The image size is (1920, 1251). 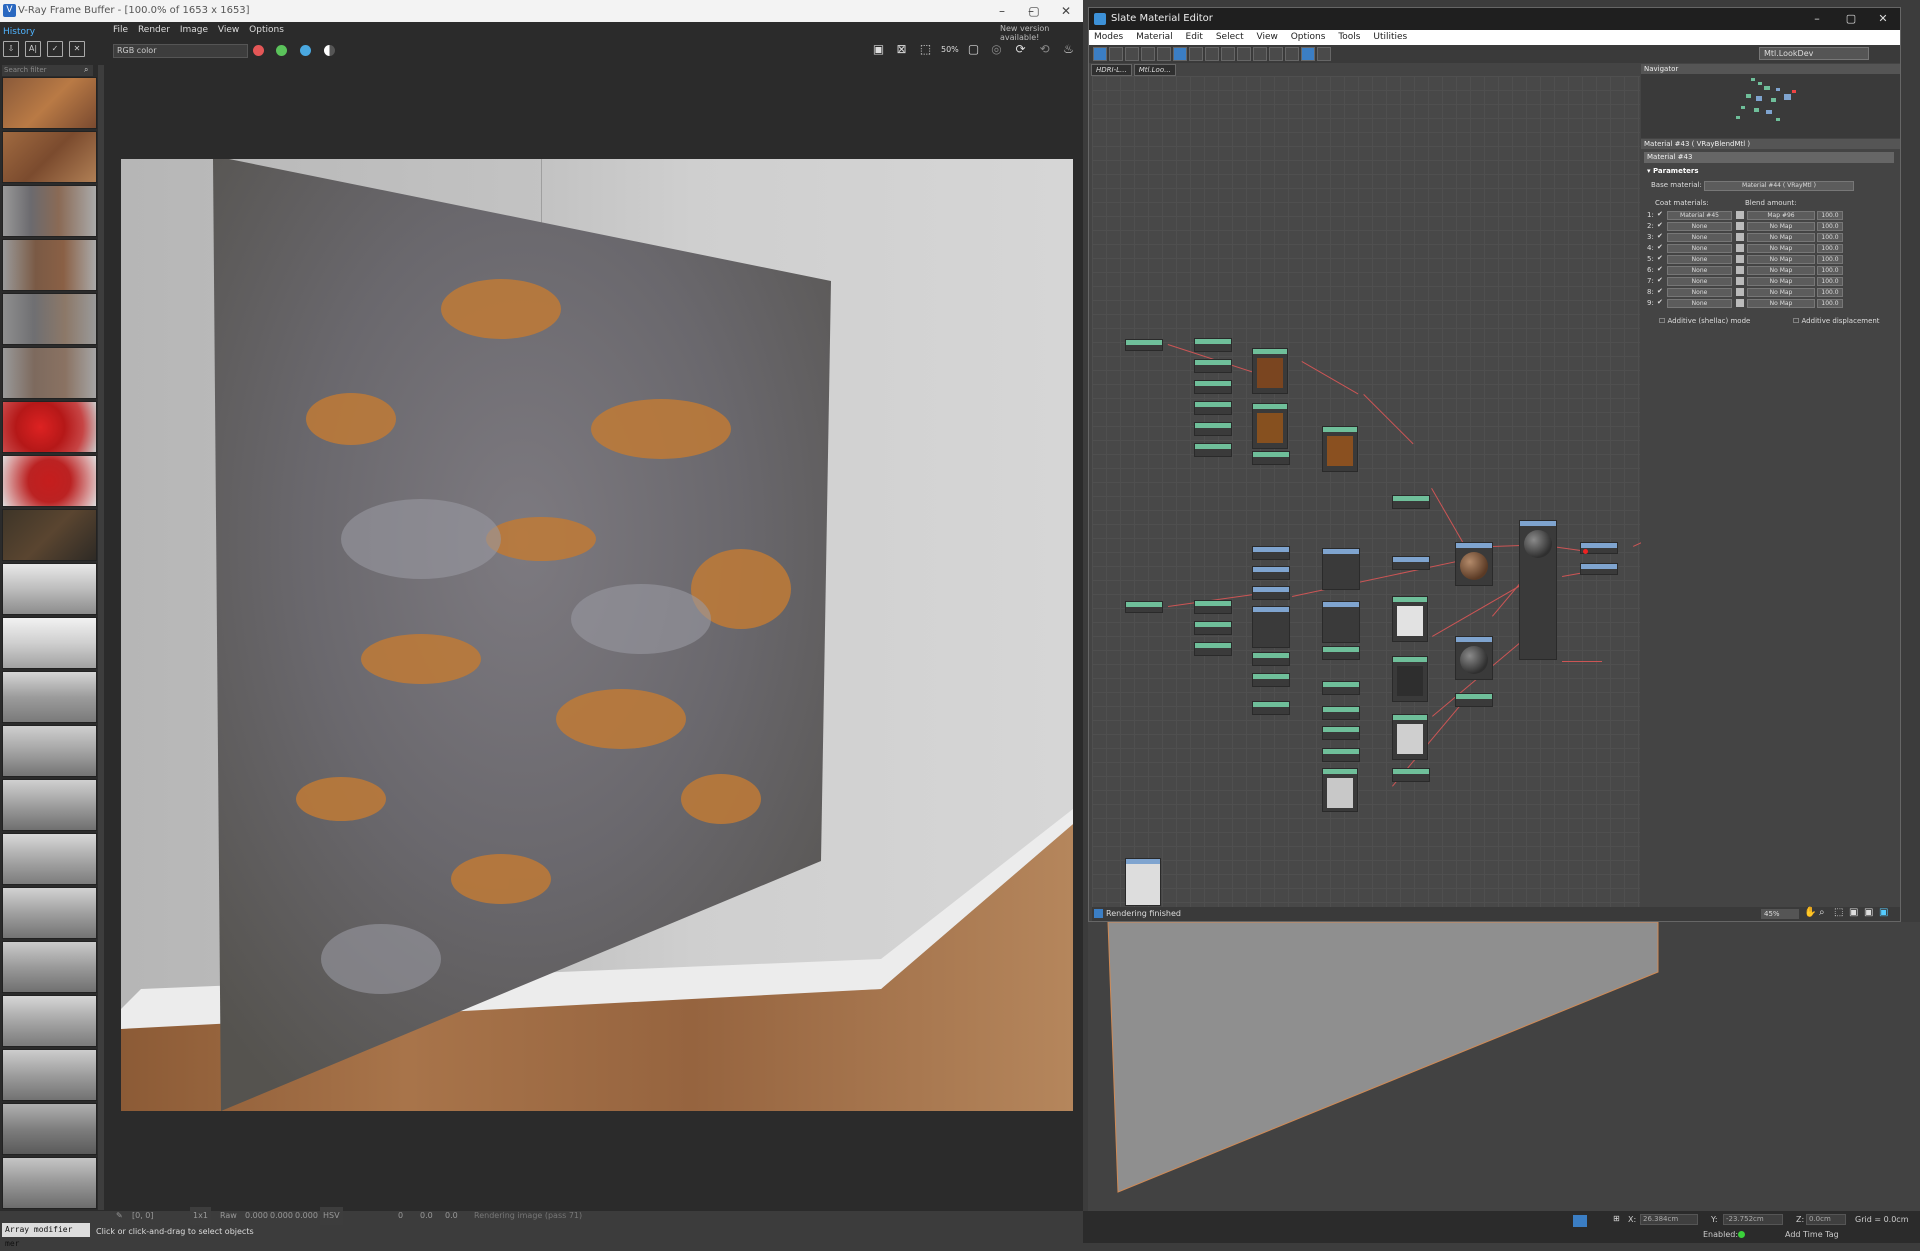 I want to click on blue-channel-toggle, so click(x=305, y=50).